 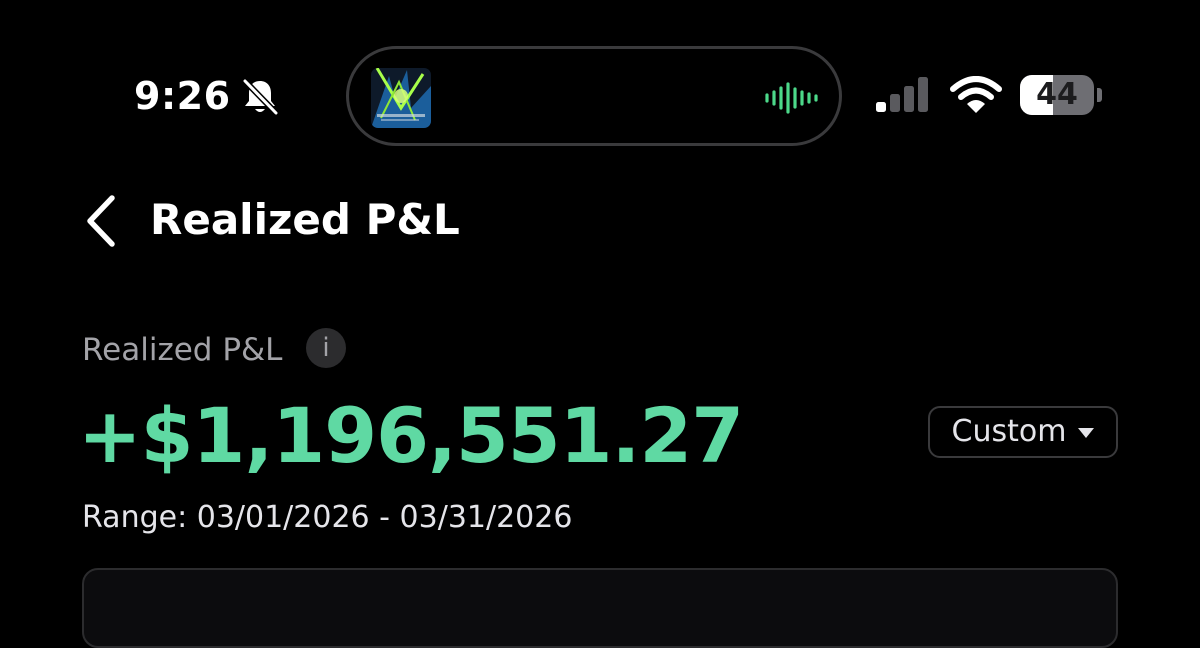 I want to click on caret-down-icon, so click(x=1086, y=433).